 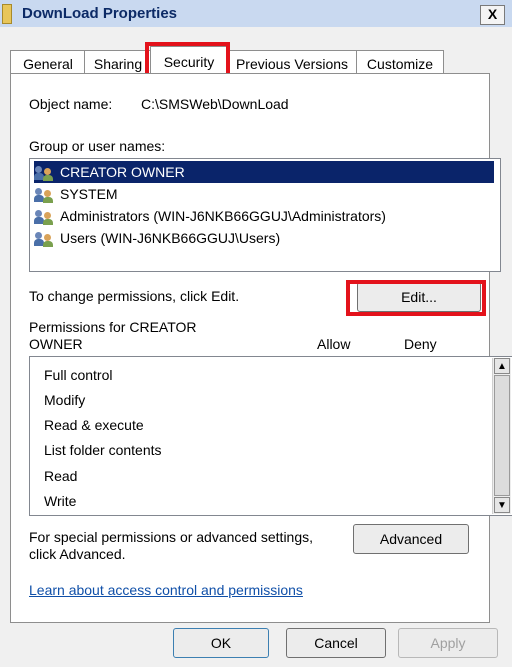 I want to click on perm-list-folder-contents: List folder contents, so click(x=103, y=450).